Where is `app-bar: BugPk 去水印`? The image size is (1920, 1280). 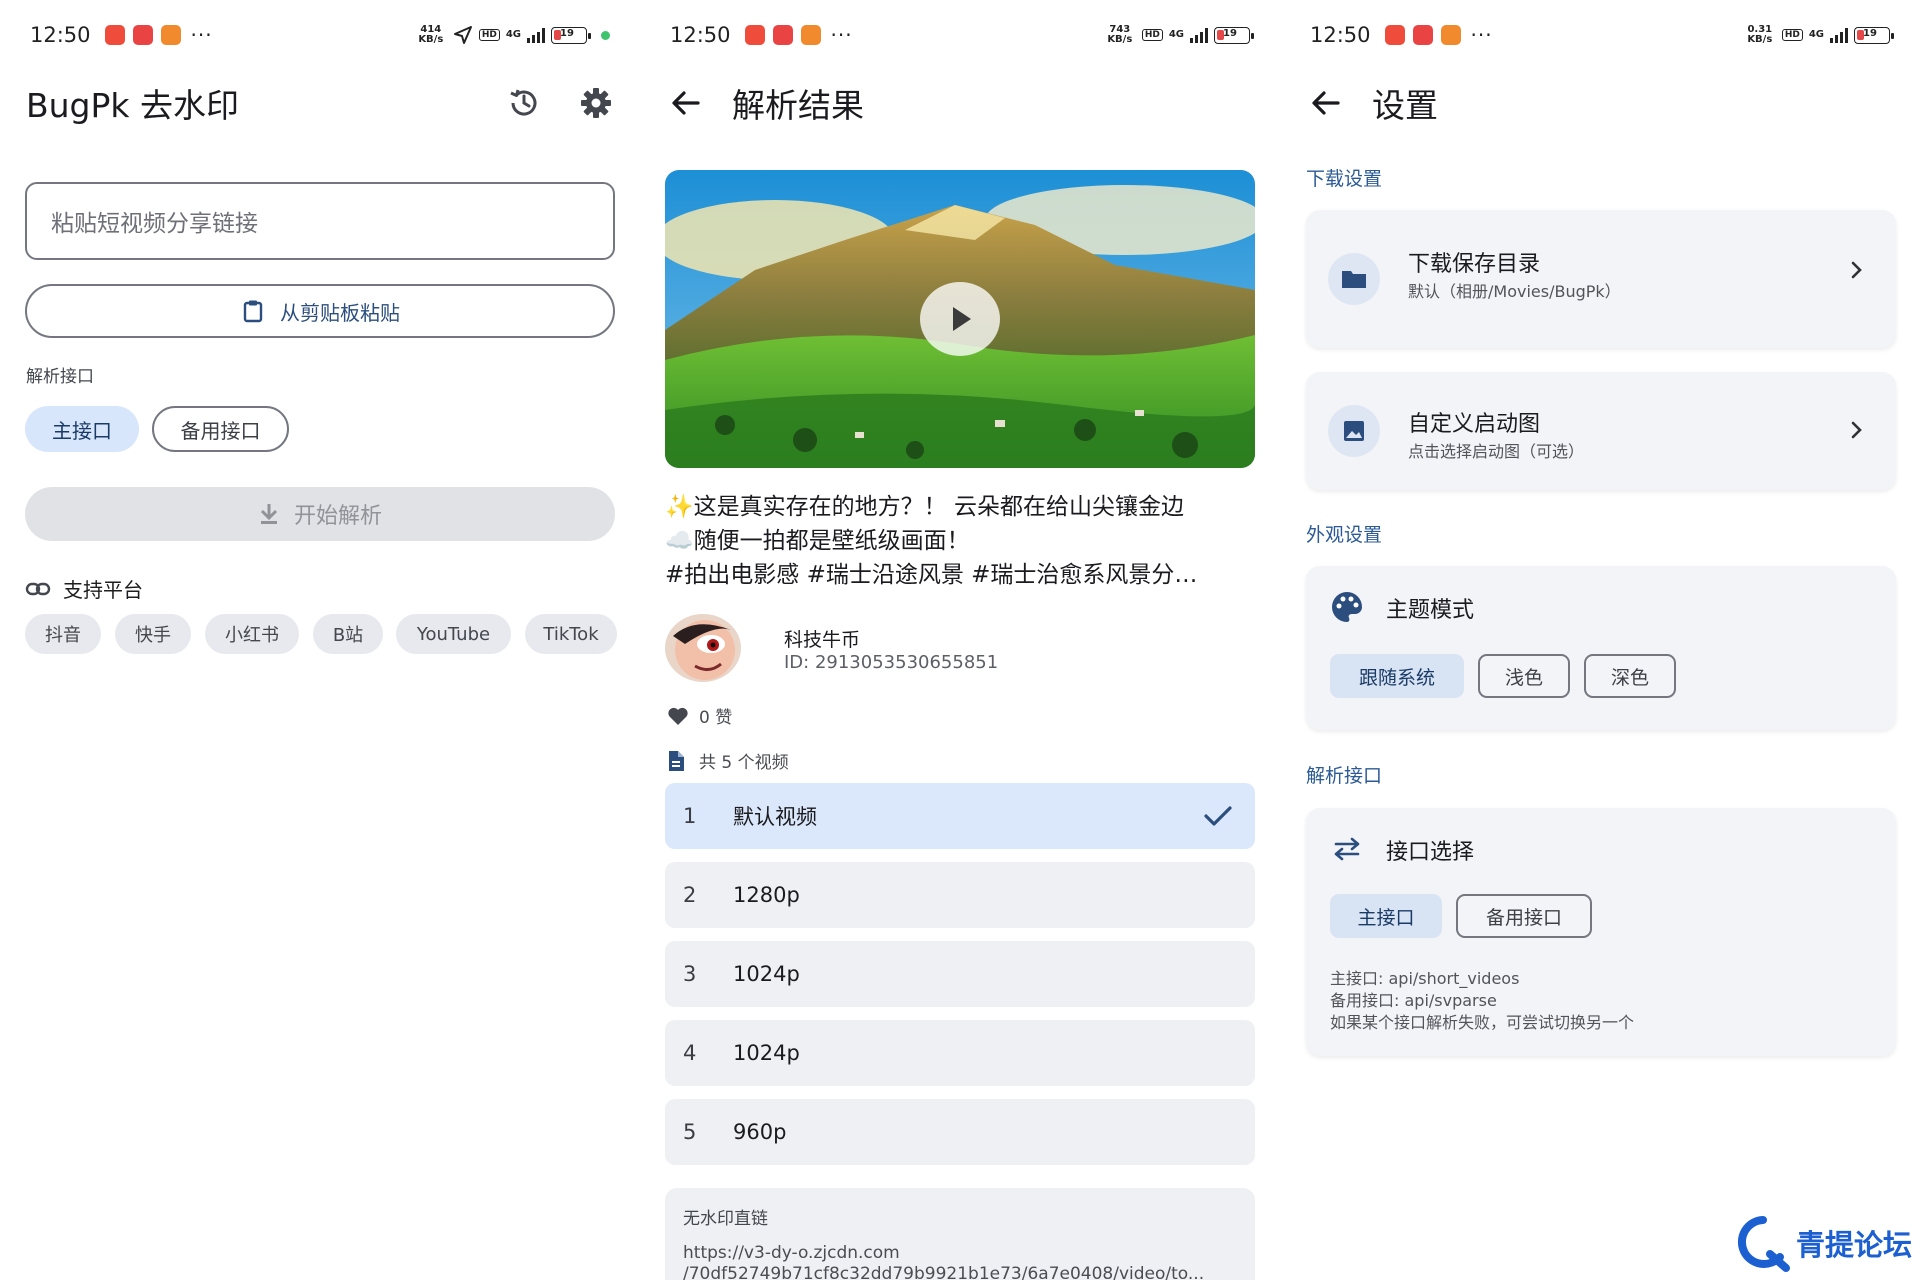 app-bar: BugPk 去水印 is located at coordinates (320, 103).